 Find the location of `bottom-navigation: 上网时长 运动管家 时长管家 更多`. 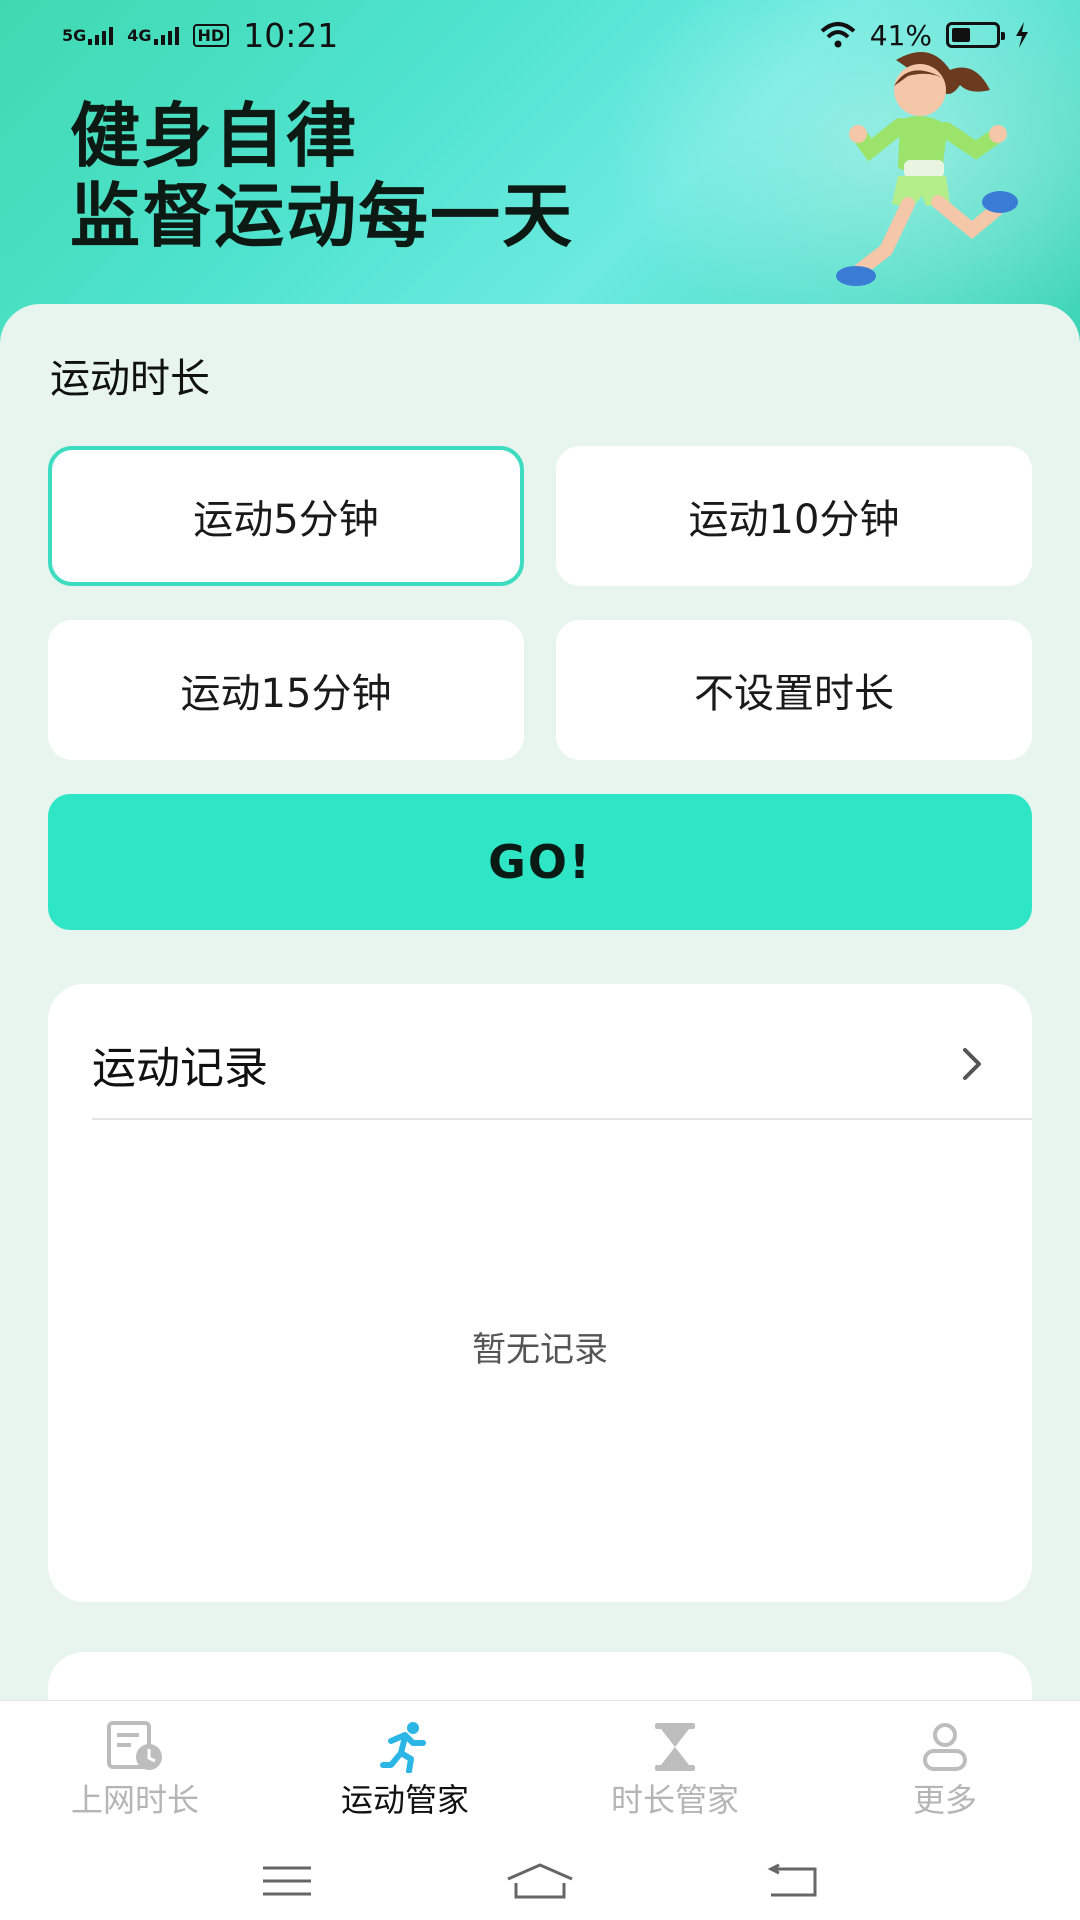

bottom-navigation: 上网时长 运动管家 时长管家 更多 is located at coordinates (540, 1810).